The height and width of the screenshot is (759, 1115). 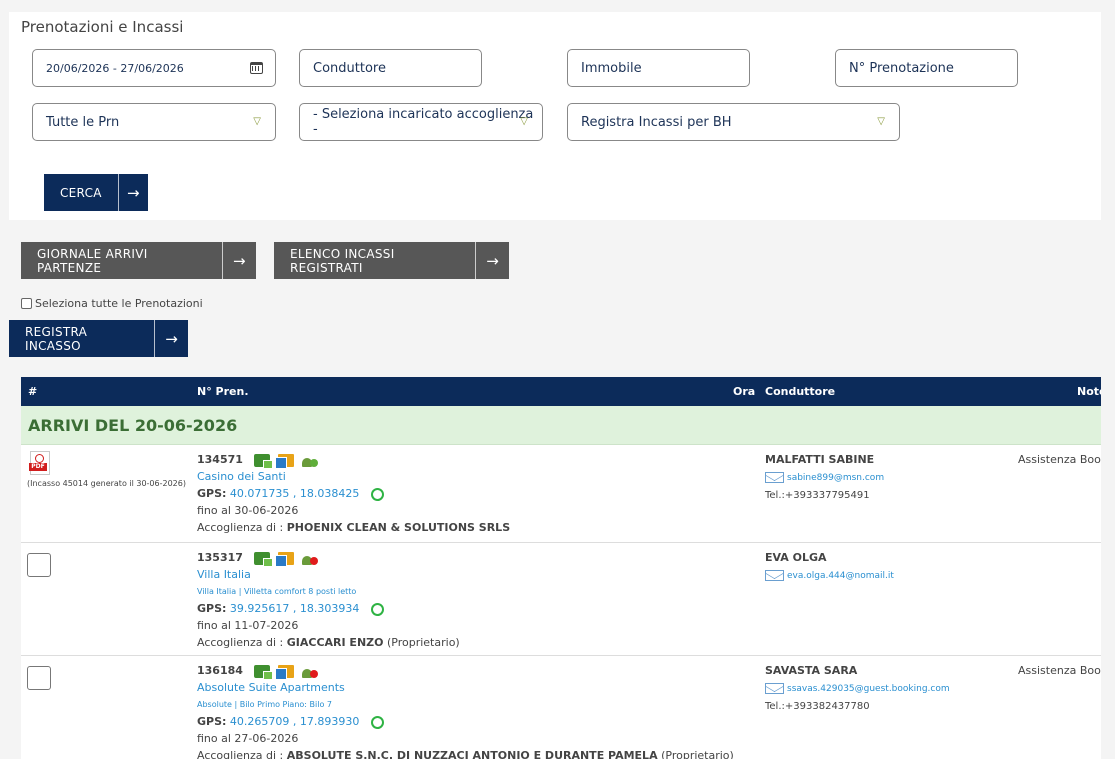 What do you see at coordinates (220, 459) in the screenshot?
I see `booking-number: 134571` at bounding box center [220, 459].